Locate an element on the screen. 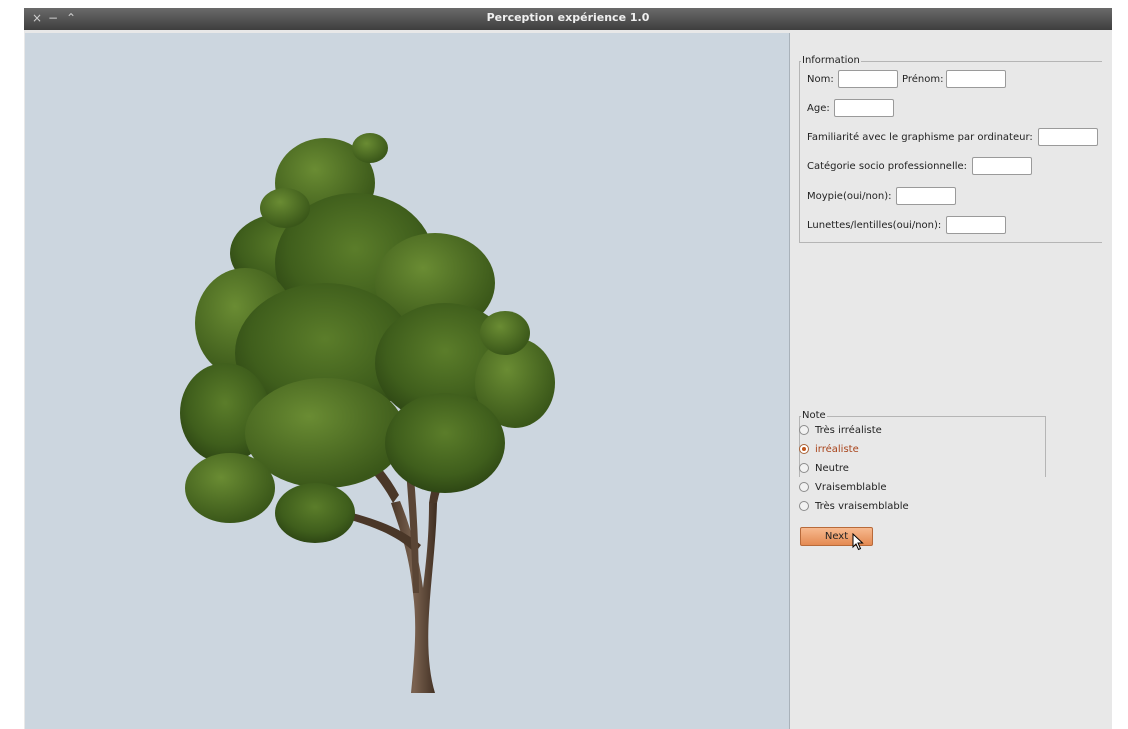 The height and width of the screenshot is (729, 1128). note-option-label: Vraisemblable is located at coordinates (851, 487).